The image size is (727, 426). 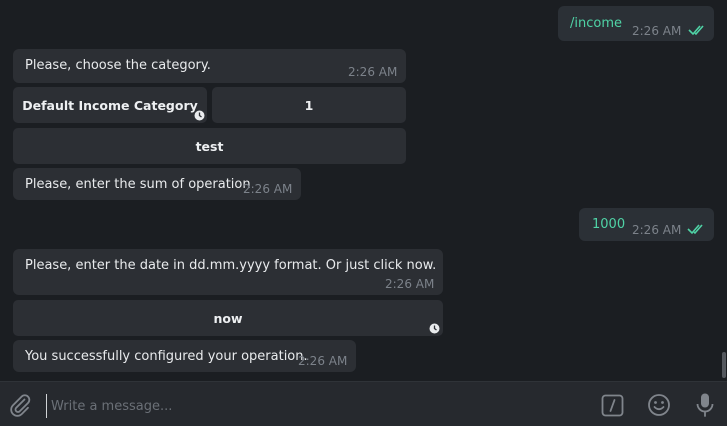 I want to click on button-label: 1, so click(x=309, y=105).